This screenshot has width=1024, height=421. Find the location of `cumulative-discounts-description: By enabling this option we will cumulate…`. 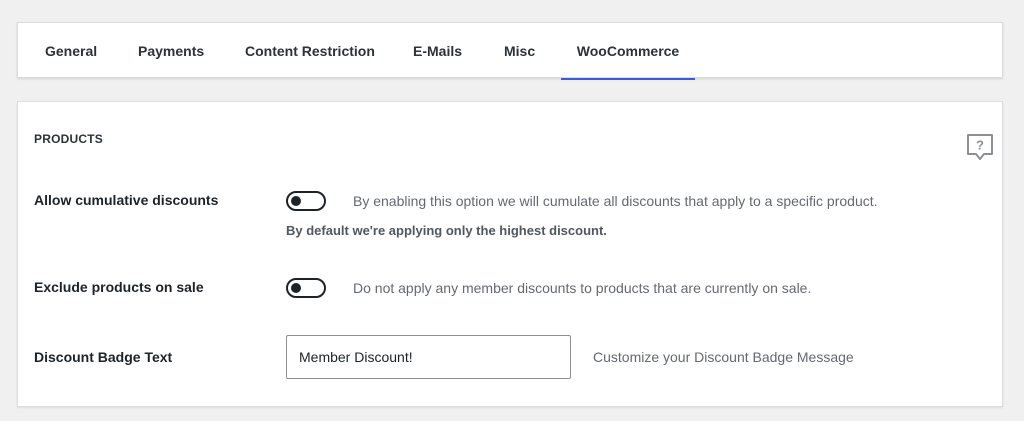

cumulative-discounts-description: By enabling this option we will cumulate… is located at coordinates (615, 201).